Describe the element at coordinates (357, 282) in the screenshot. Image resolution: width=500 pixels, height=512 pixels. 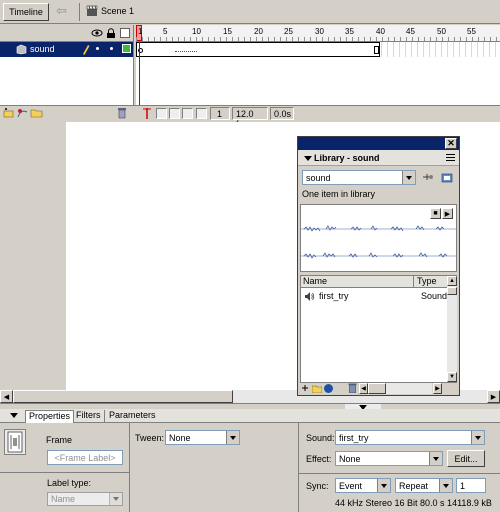
I see `column-header-name: Name` at that location.